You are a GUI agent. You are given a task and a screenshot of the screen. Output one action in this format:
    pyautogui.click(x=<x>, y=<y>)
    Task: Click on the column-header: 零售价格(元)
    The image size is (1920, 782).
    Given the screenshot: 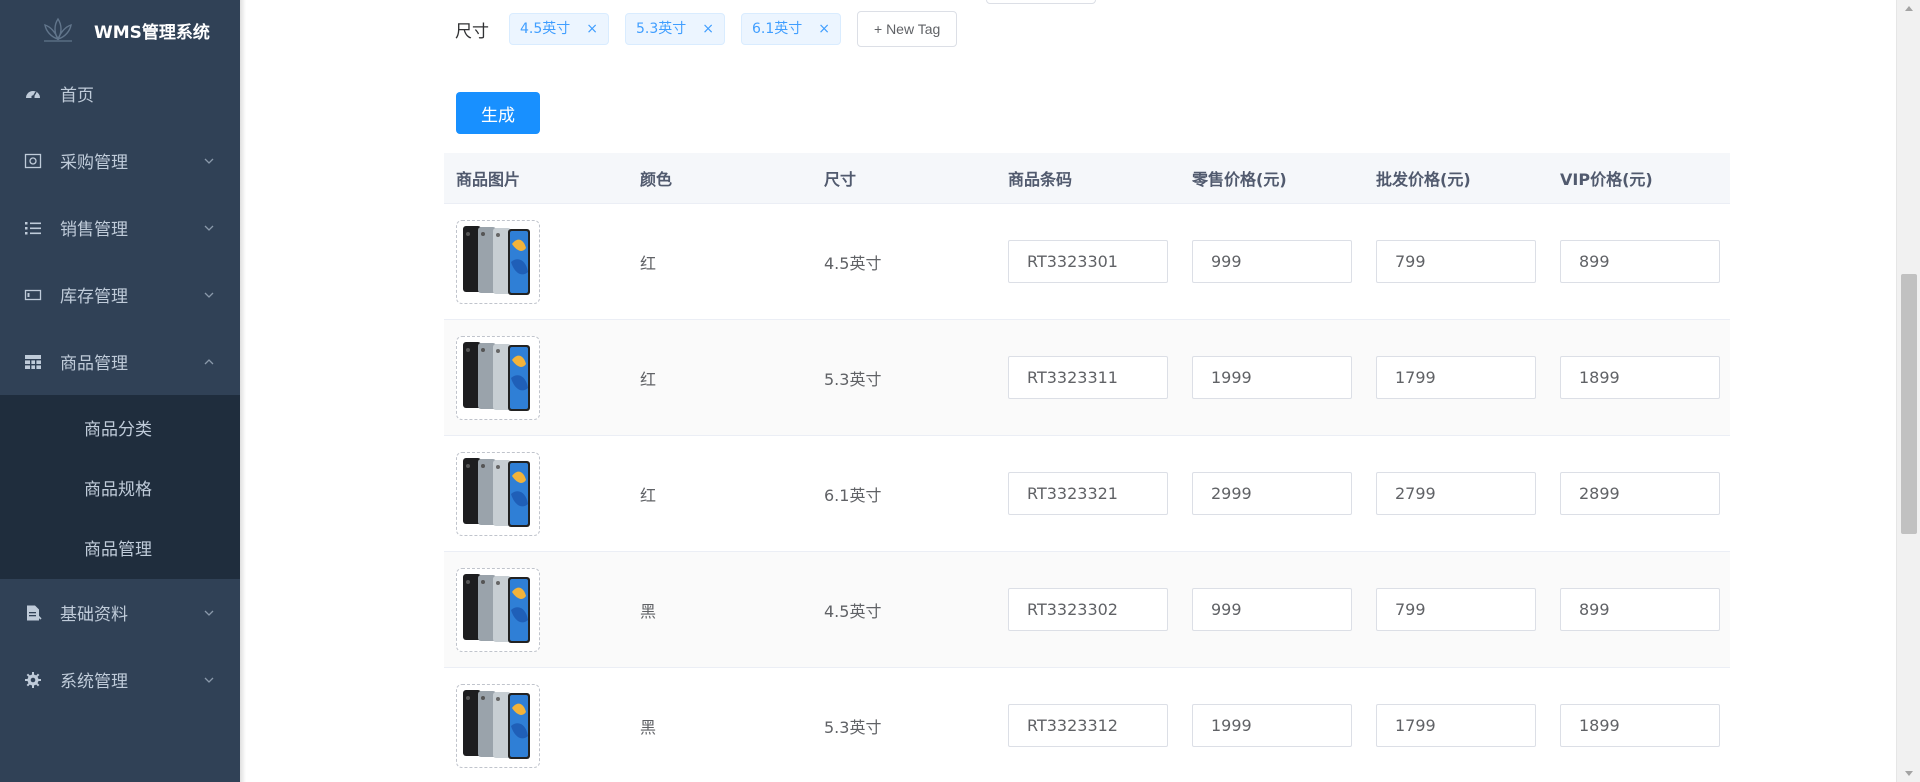 What is the action you would take?
    pyautogui.click(x=1239, y=179)
    